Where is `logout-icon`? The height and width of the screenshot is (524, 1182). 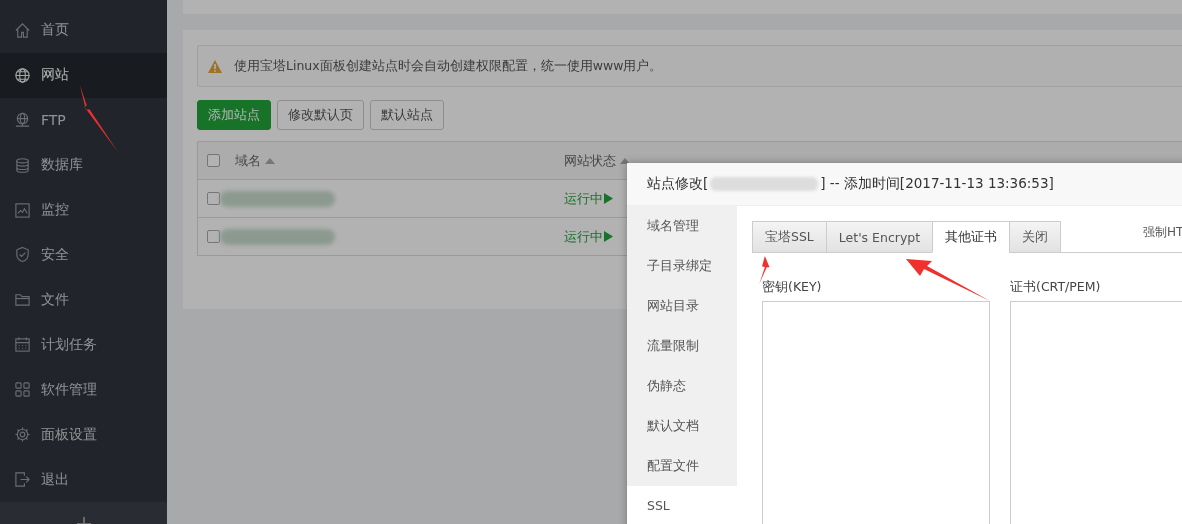
logout-icon is located at coordinates (22, 479).